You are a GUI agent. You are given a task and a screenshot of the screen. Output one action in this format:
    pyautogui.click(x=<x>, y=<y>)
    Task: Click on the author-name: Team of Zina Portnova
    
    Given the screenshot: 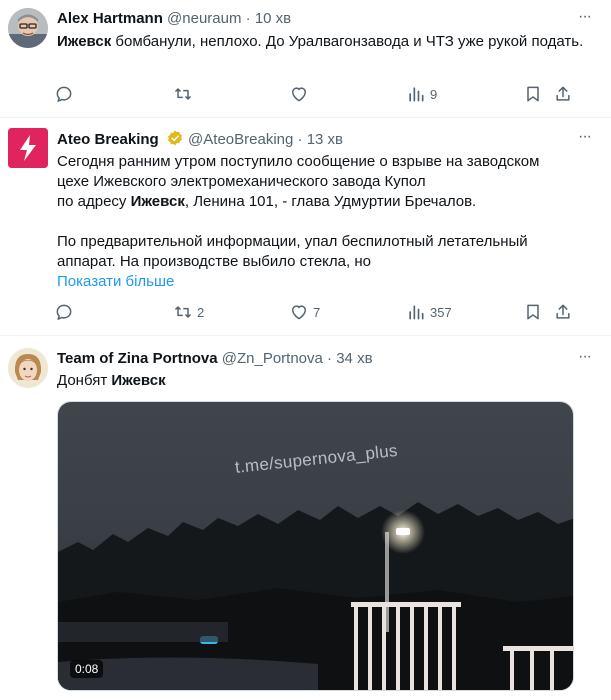 What is the action you would take?
    pyautogui.click(x=137, y=358)
    